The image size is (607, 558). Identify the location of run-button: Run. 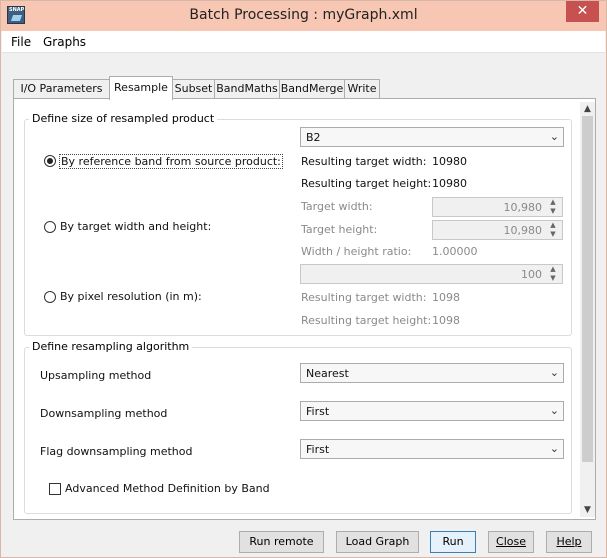
(453, 542).